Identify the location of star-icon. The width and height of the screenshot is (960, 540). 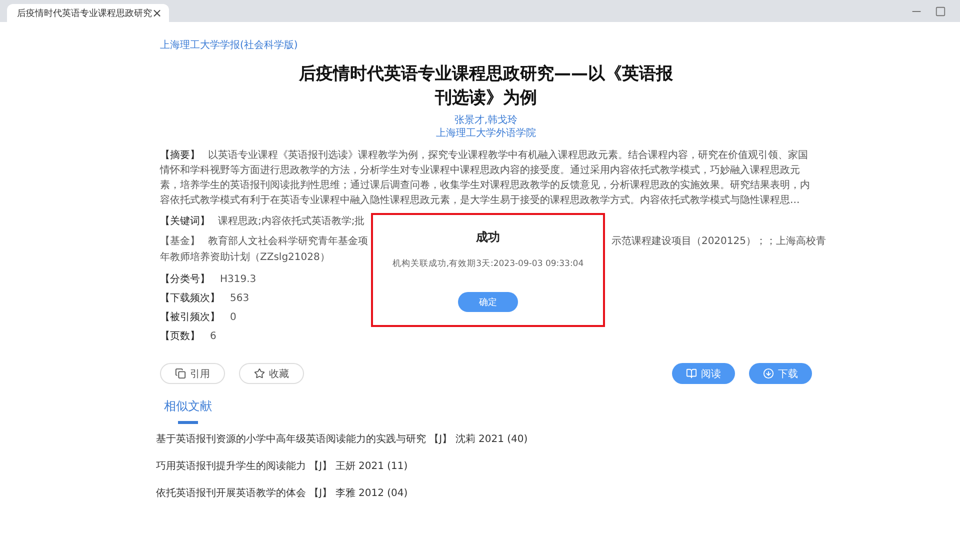
(259, 373).